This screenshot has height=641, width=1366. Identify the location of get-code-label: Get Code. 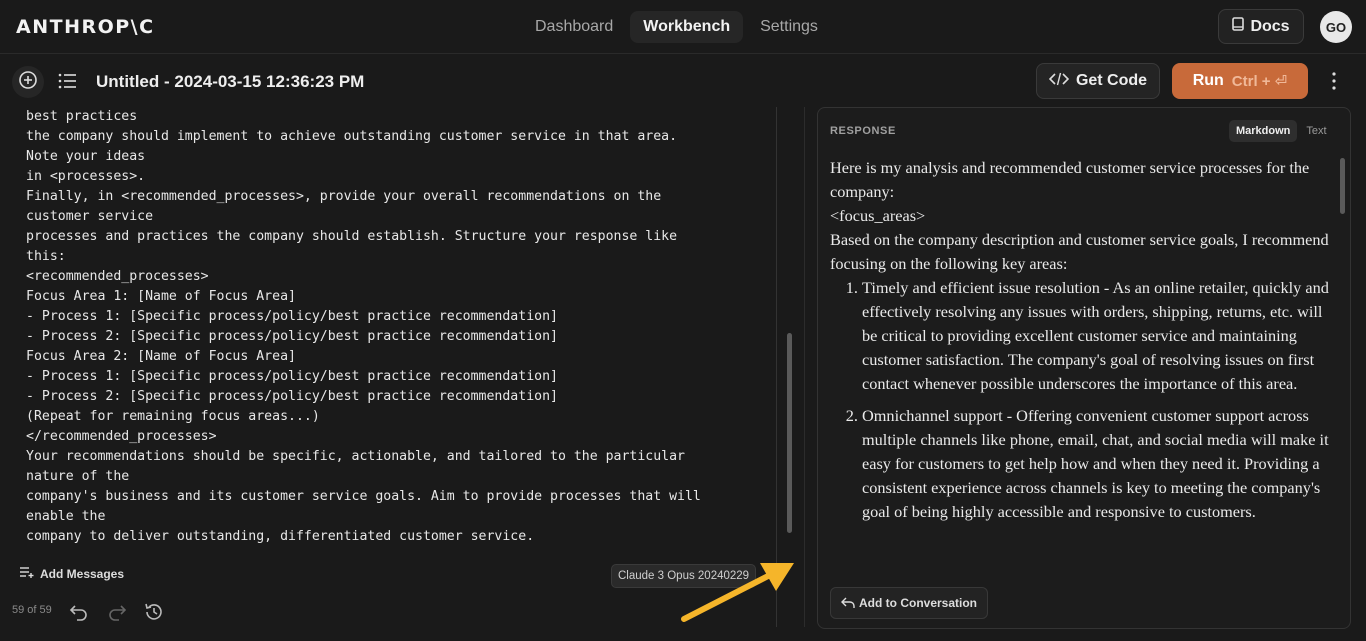
(1111, 80).